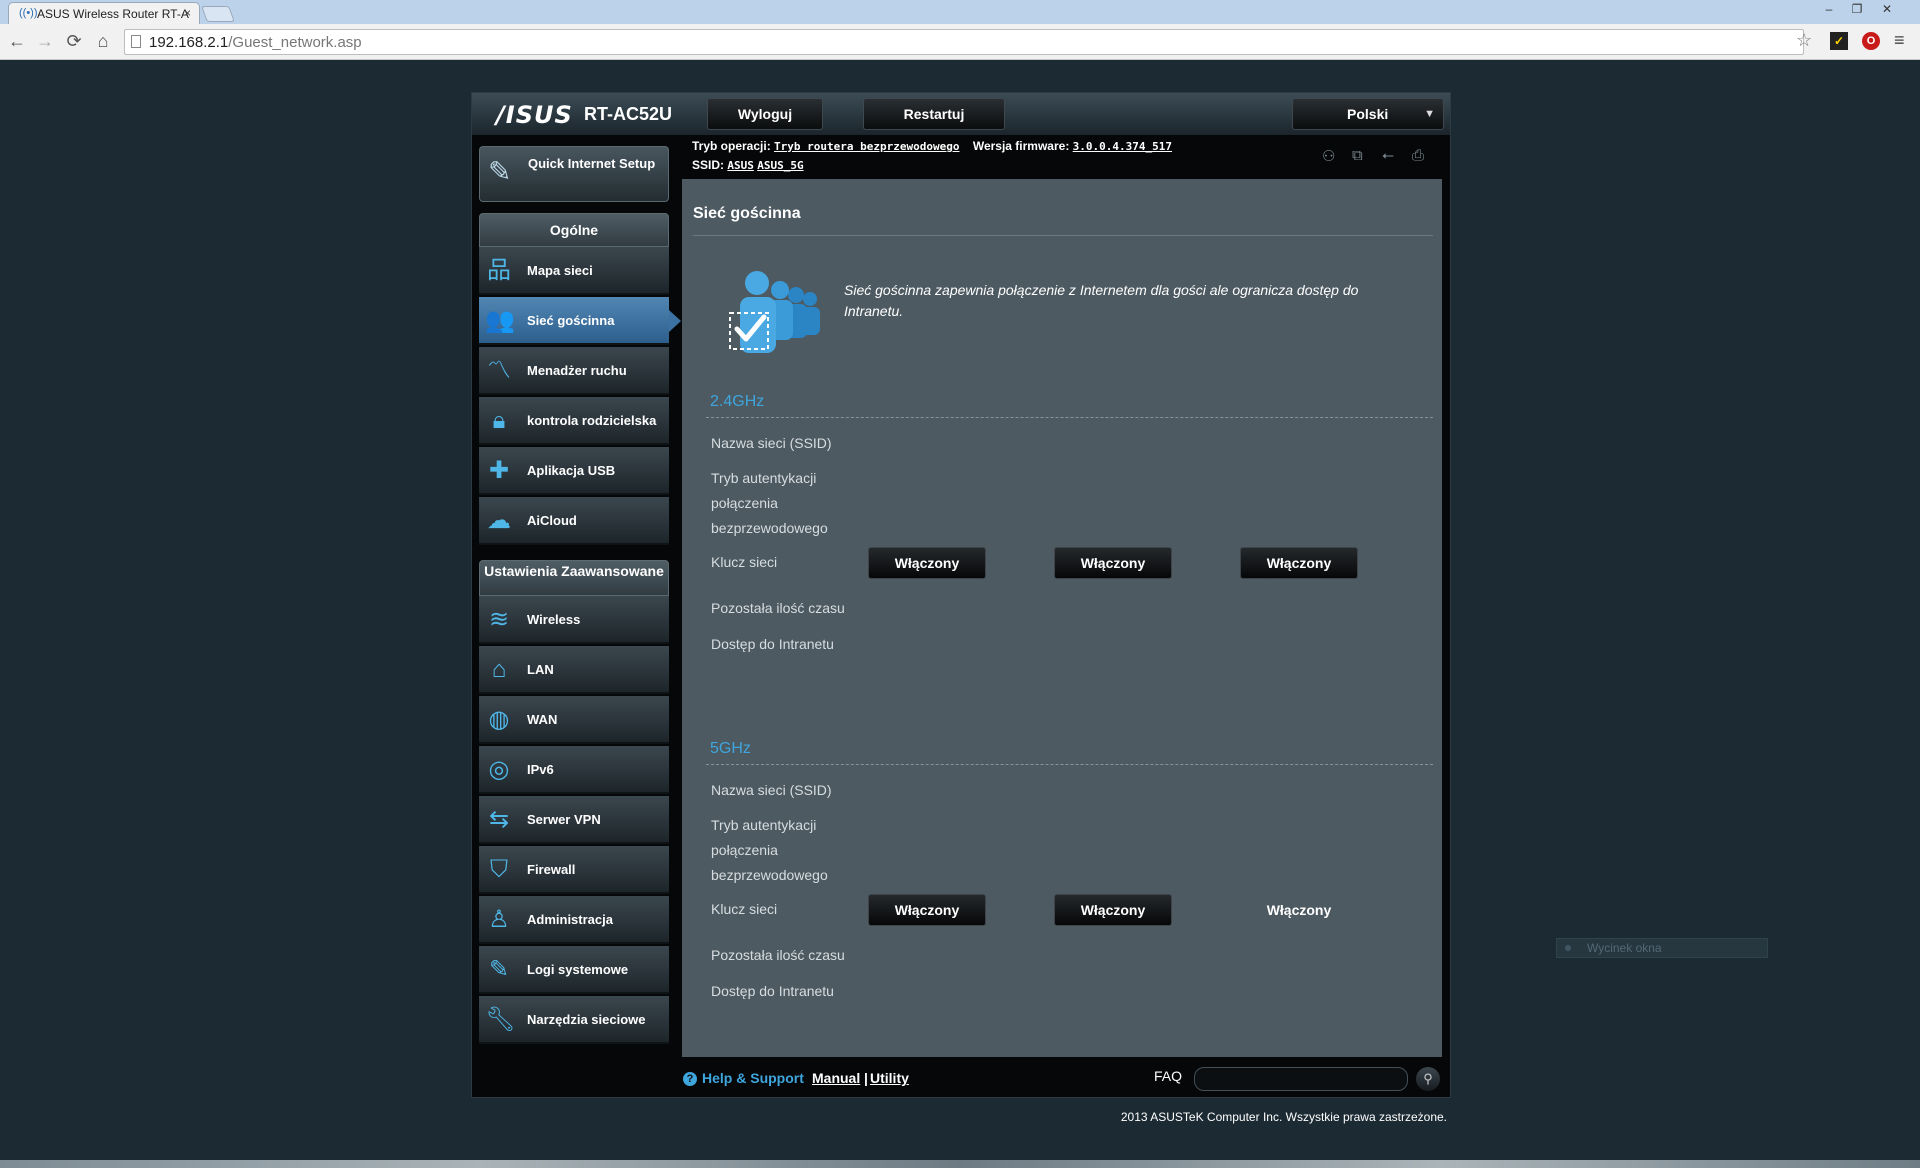  What do you see at coordinates (744, 909) in the screenshot?
I see `key-row-label: Klucz sieci` at bounding box center [744, 909].